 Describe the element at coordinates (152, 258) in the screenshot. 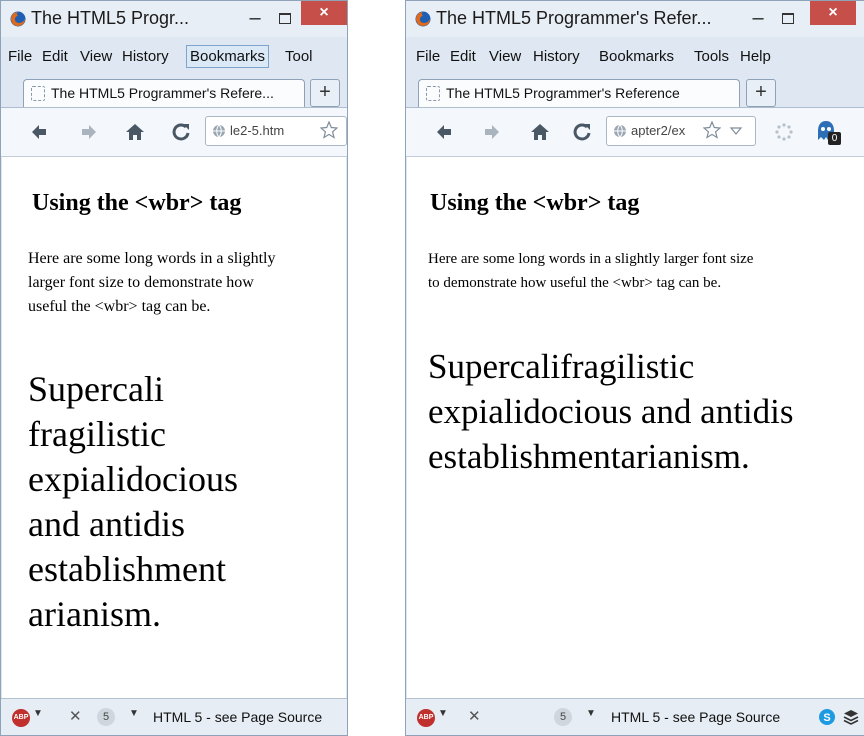

I see `paragraph-line: Here are some long words in a slightly` at that location.